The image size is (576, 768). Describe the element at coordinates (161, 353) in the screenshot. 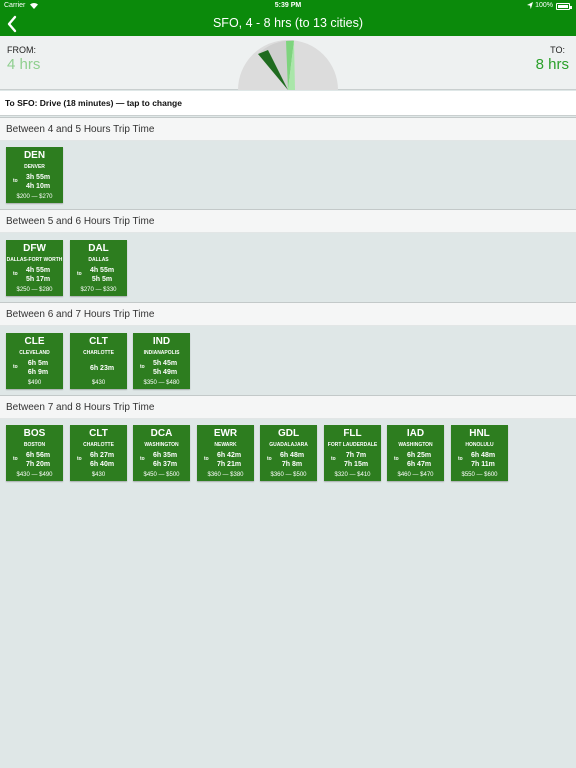

I see `city-name: INDIANAPOLIS` at that location.